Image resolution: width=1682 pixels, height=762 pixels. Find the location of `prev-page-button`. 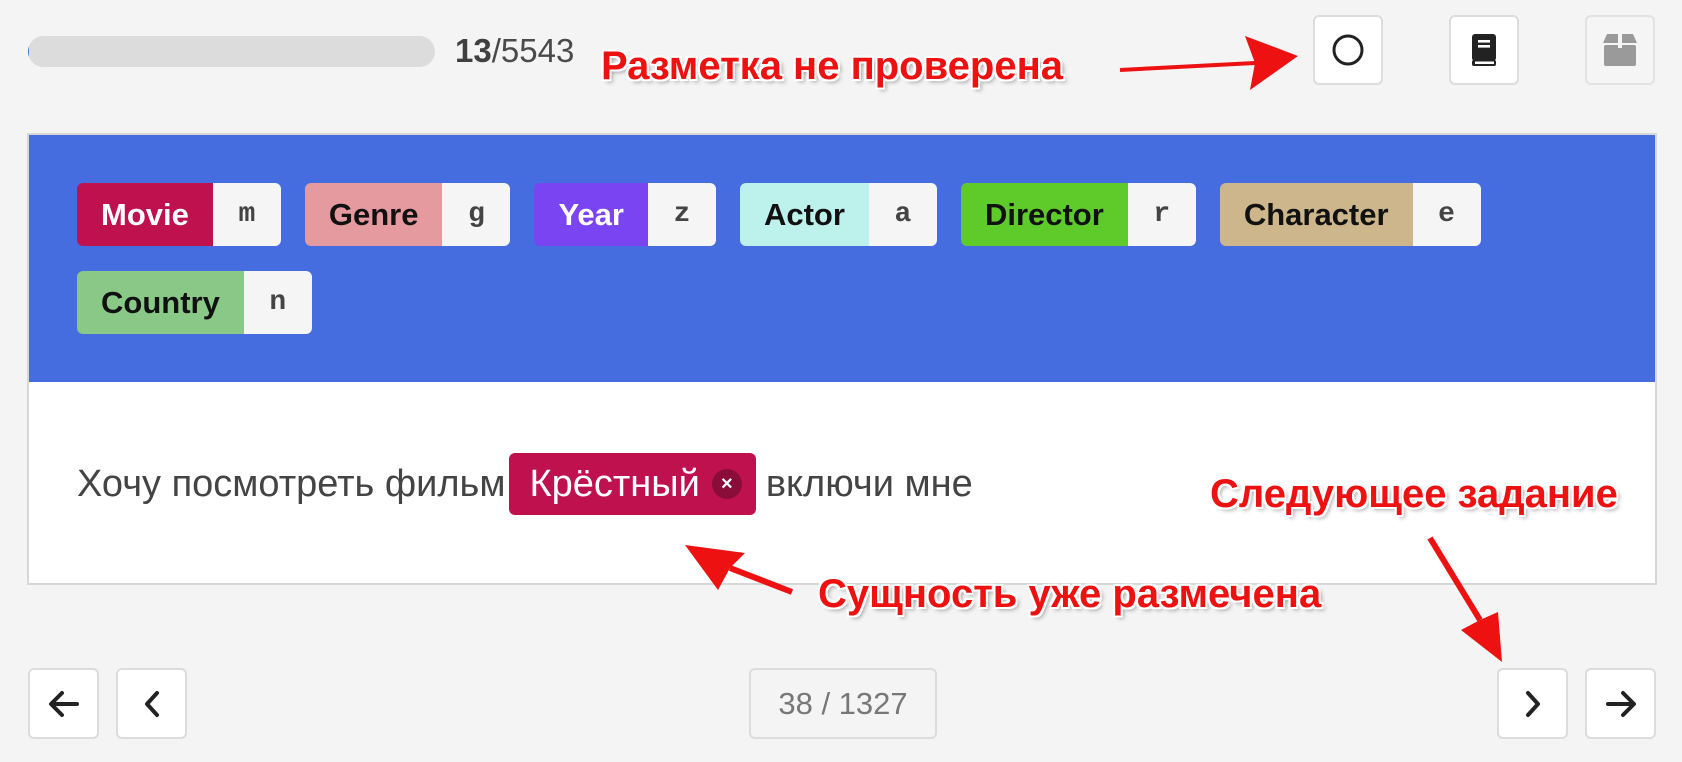

prev-page-button is located at coordinates (151, 703).